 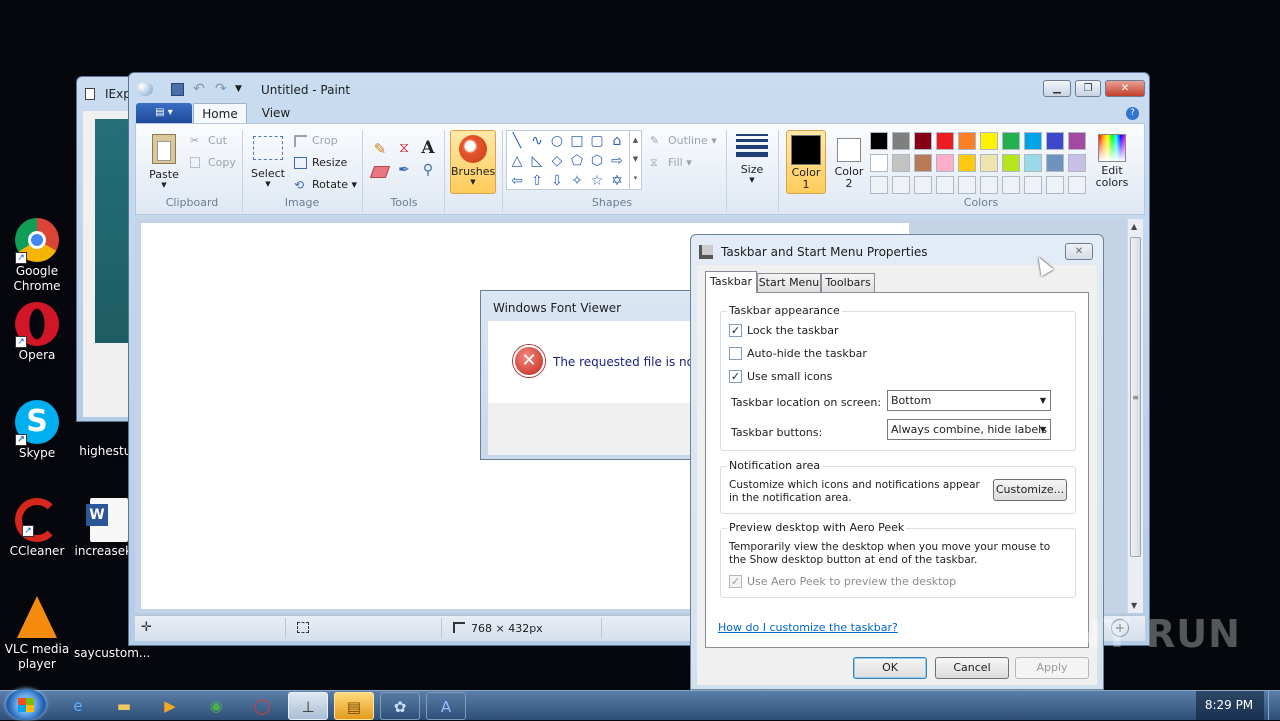 I want to click on tab-taskbar: Taskbar, so click(x=731, y=282).